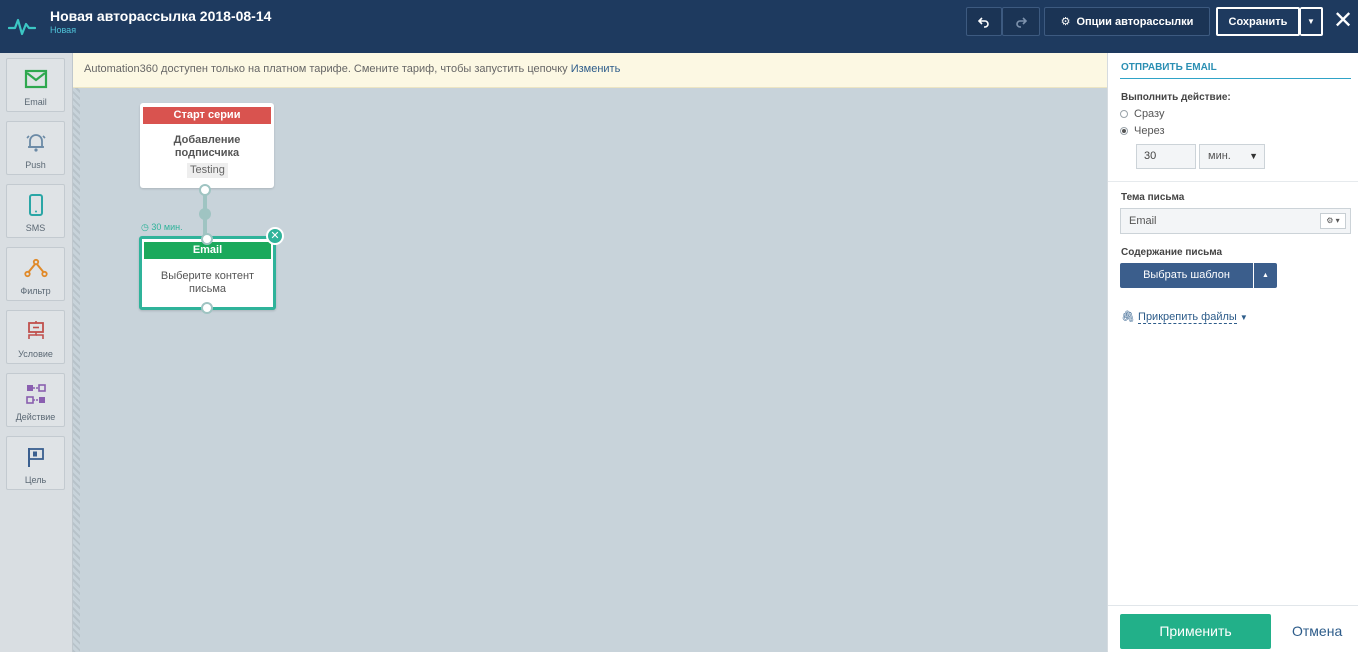 The image size is (1358, 652). Describe the element at coordinates (1186, 275) in the screenshot. I see `choose-template-button: Выбрать шаблон` at that location.